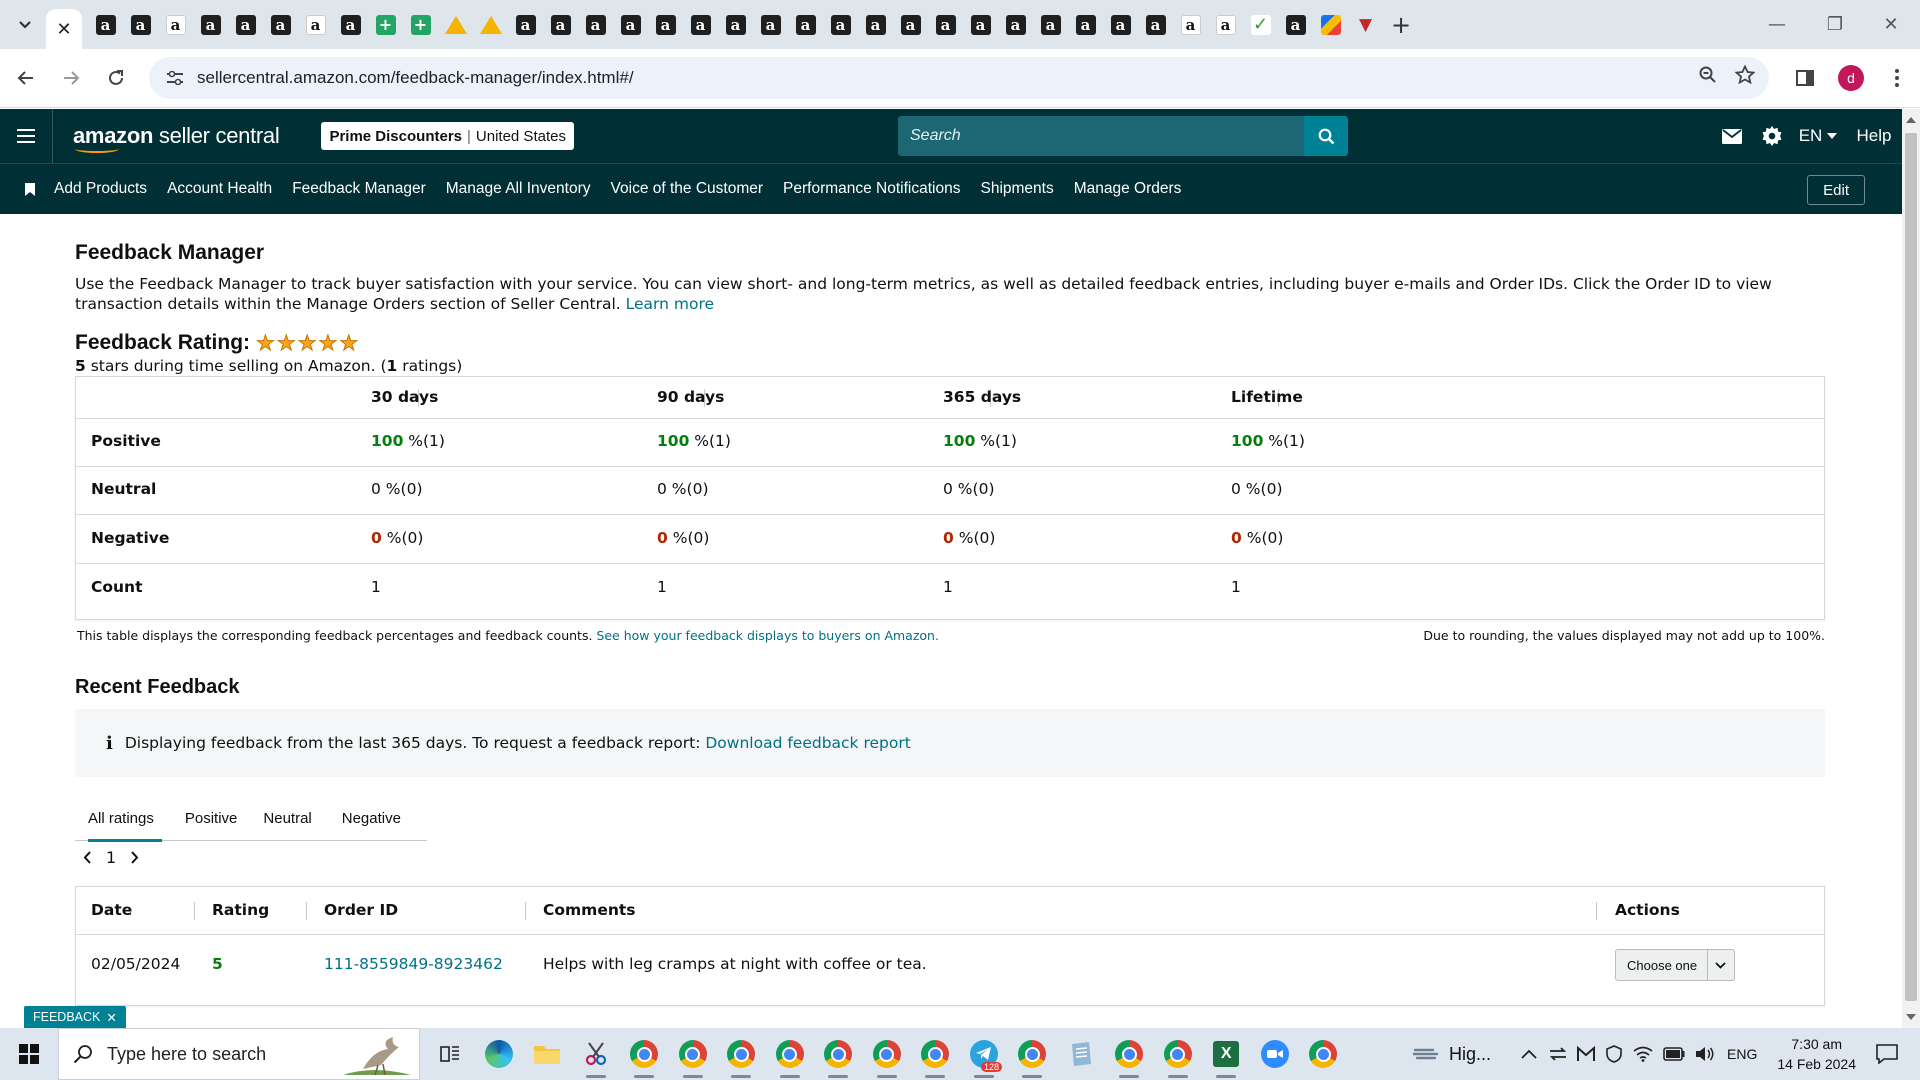  Describe the element at coordinates (1816, 1054) in the screenshot. I see `clock: 7:30 am 14 Feb 2024` at that location.